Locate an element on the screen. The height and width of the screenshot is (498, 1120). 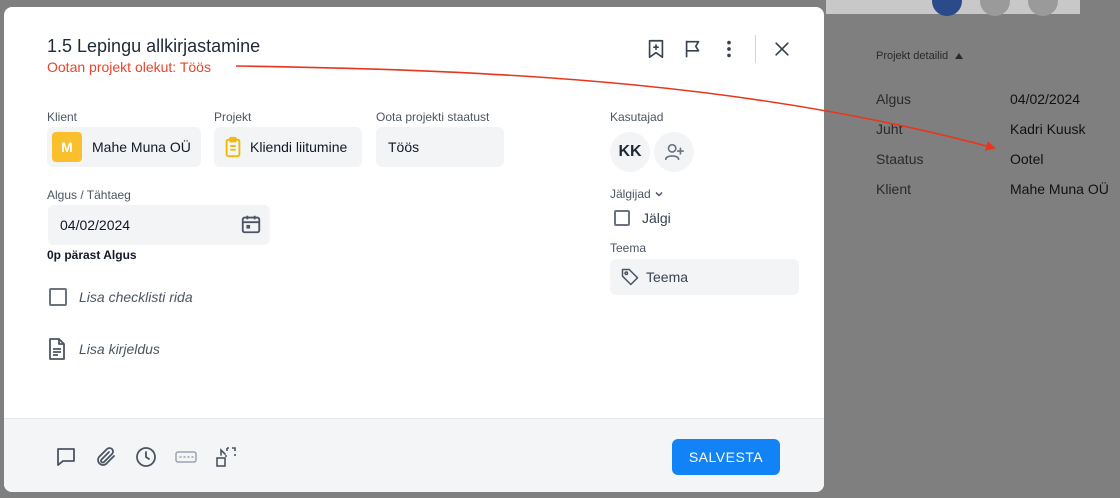
details-value: Ootel is located at coordinates (1027, 159).